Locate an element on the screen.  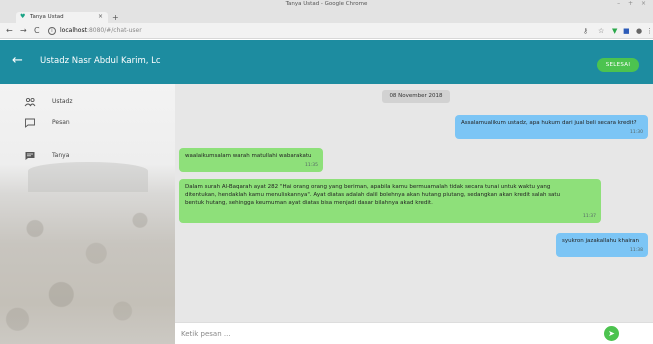
extension-icon: ■ is located at coordinates (626, 31).